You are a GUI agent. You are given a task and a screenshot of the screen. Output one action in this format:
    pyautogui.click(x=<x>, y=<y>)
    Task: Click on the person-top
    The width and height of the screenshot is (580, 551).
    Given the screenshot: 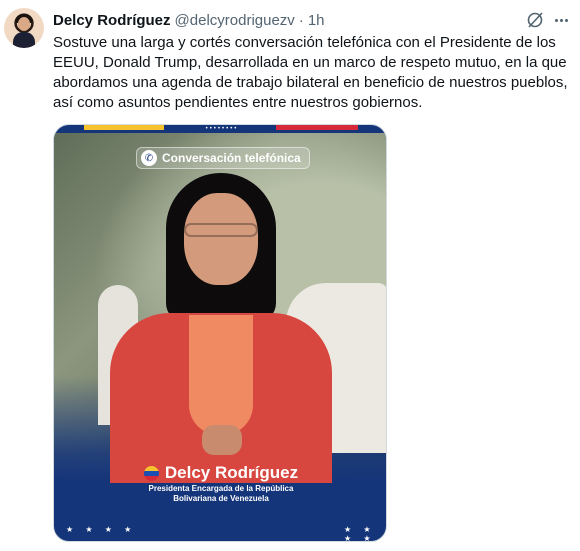 What is the action you would take?
    pyautogui.click(x=221, y=375)
    